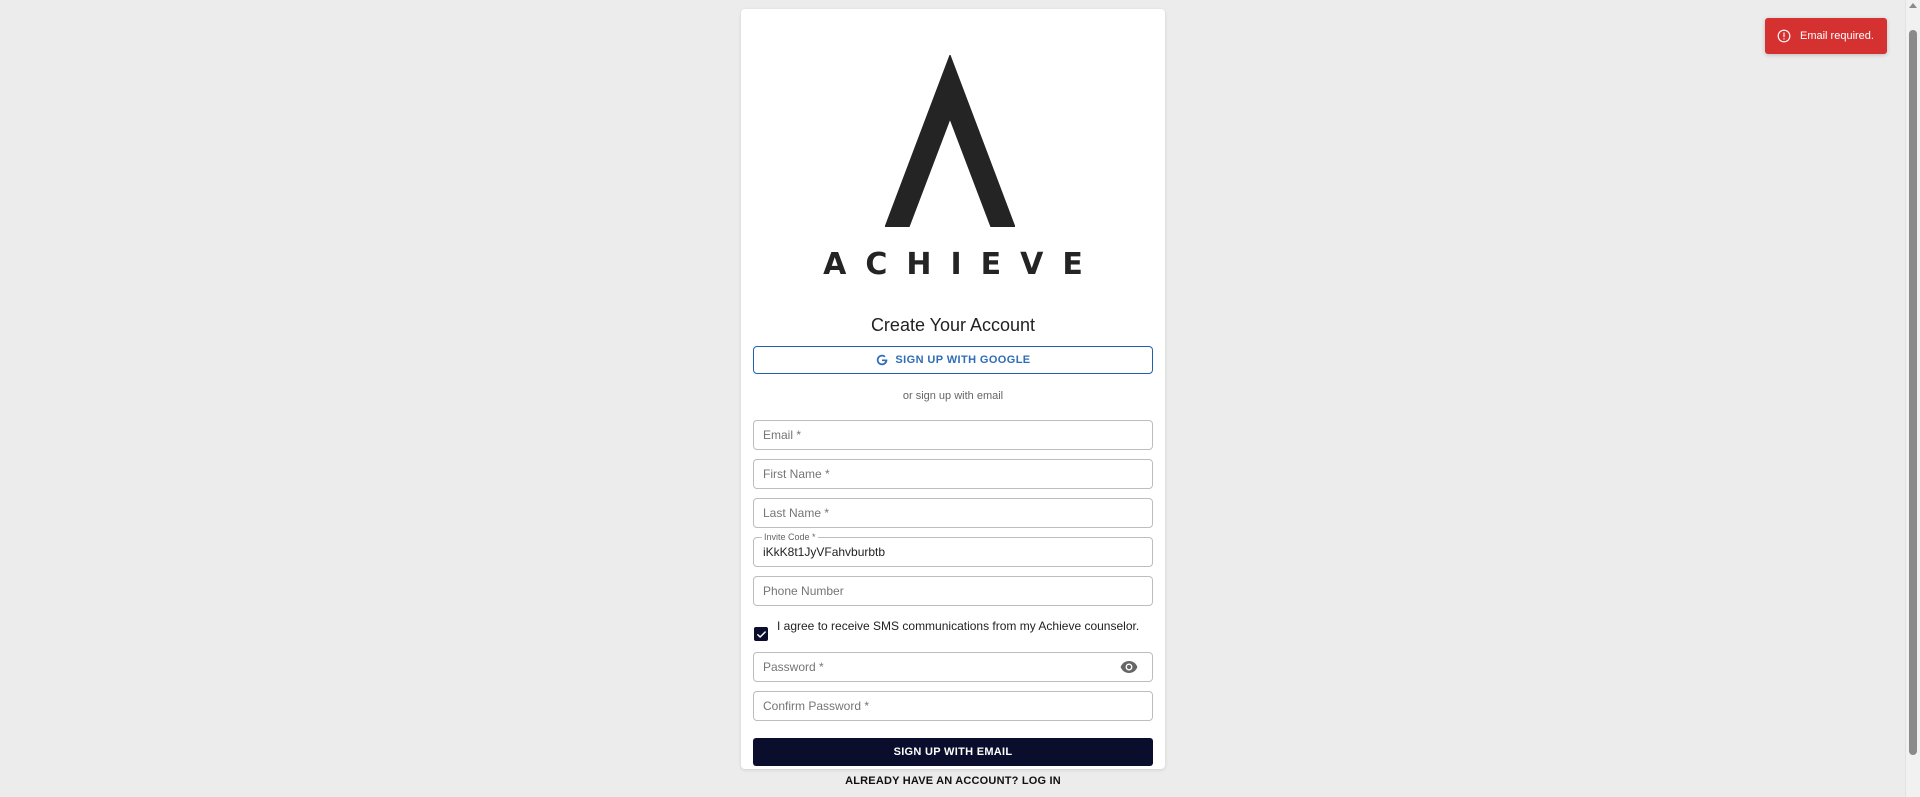 The height and width of the screenshot is (797, 1920). I want to click on page-title: Create Your Account, so click(953, 325).